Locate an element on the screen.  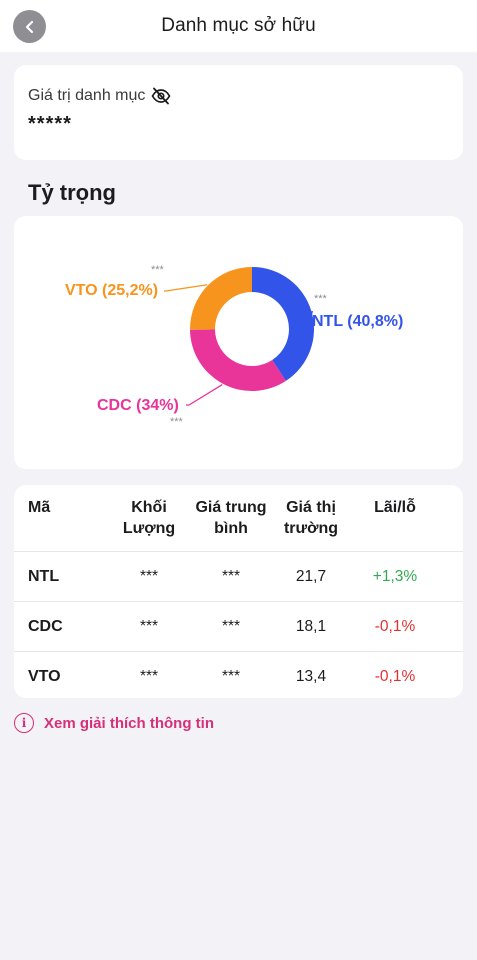
cell-pnl: +1,3% is located at coordinates (395, 576).